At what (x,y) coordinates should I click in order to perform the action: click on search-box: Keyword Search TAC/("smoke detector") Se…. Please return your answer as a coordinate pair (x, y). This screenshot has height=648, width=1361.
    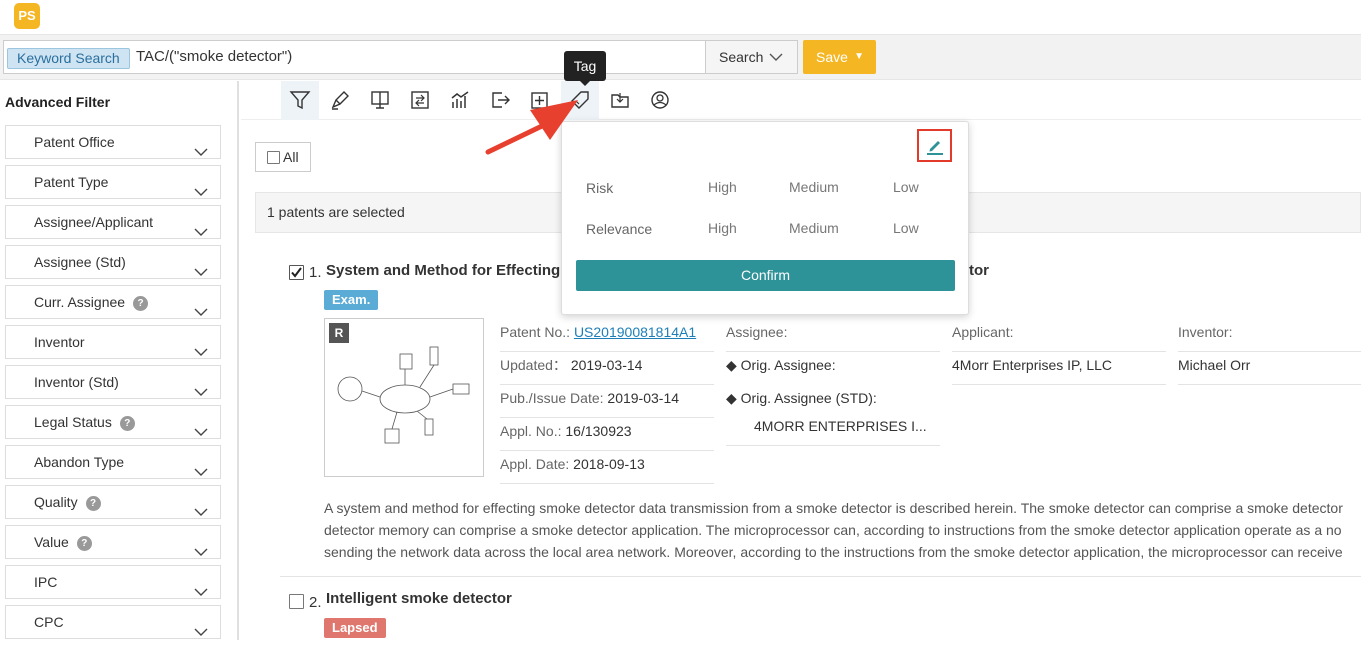
    Looking at the image, I should click on (400, 57).